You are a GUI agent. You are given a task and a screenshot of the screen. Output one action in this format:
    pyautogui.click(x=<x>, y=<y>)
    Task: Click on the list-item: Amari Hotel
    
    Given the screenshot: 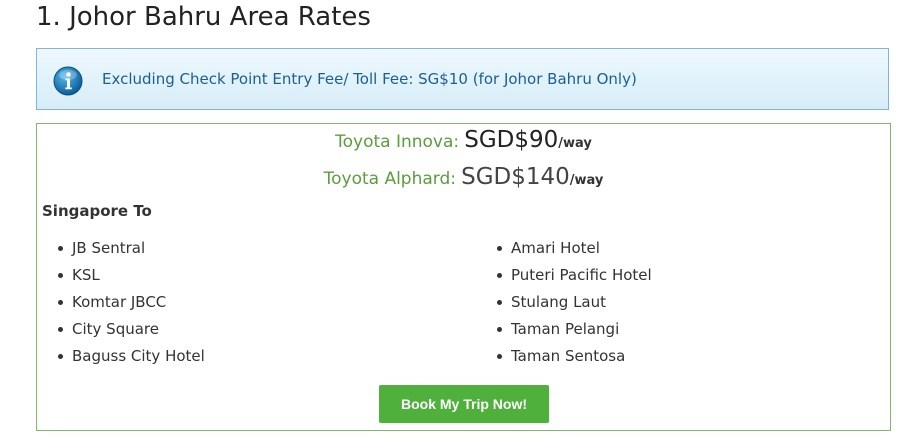 What is the action you would take?
    pyautogui.click(x=574, y=250)
    